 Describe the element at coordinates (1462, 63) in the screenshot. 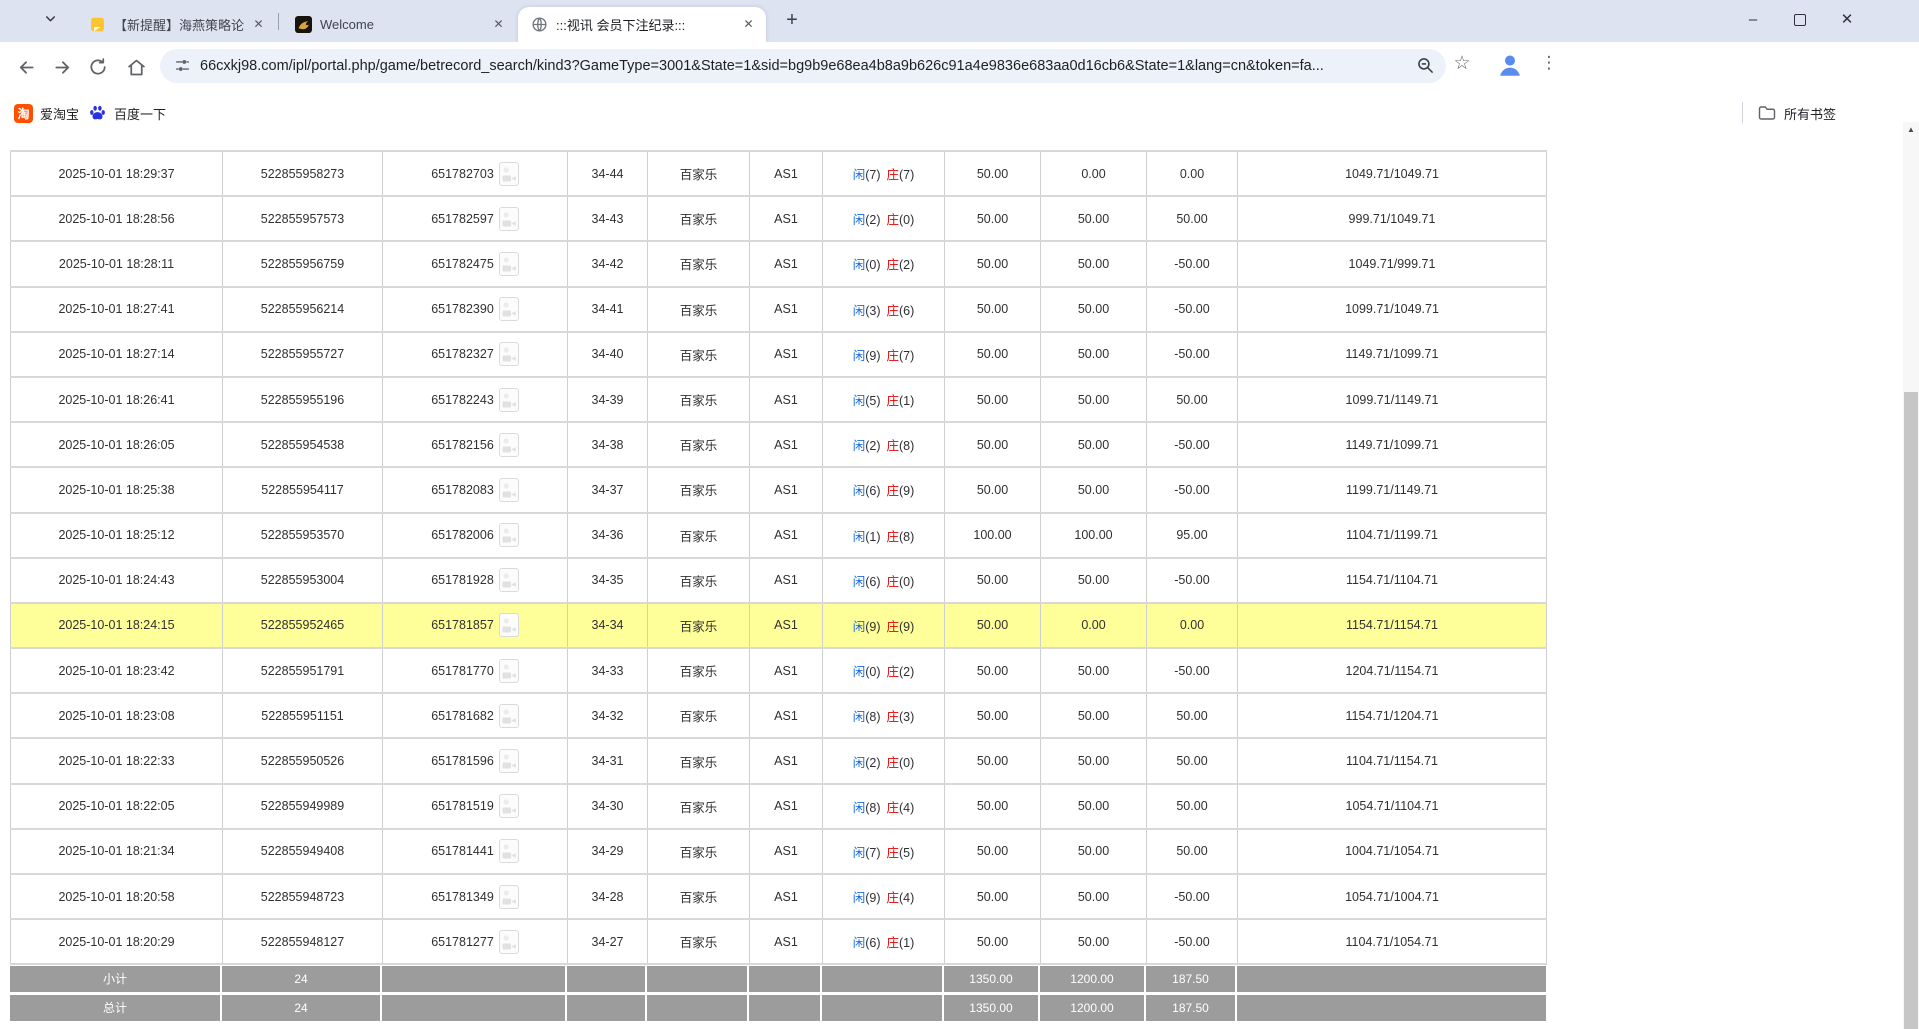

I see `bookmark-star-icon: ☆` at that location.